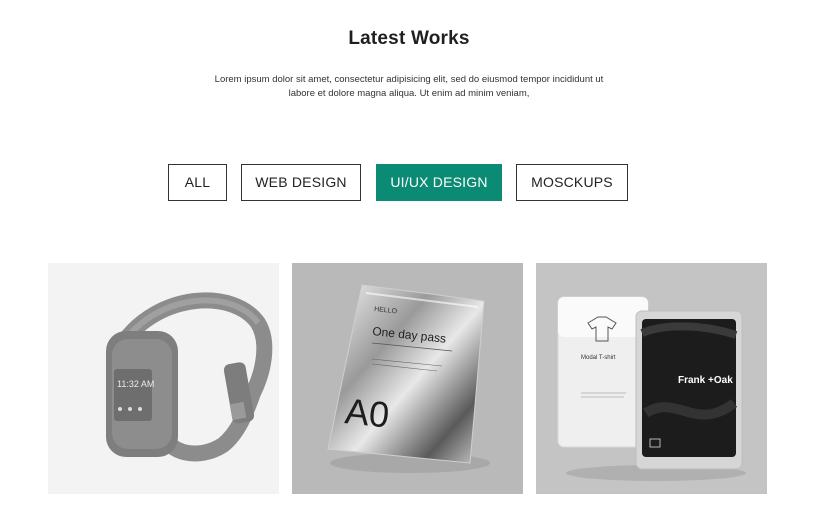 The width and height of the screenshot is (818, 507). What do you see at coordinates (135, 384) in the screenshot?
I see `tracker-time-text: 11:32 AM` at bounding box center [135, 384].